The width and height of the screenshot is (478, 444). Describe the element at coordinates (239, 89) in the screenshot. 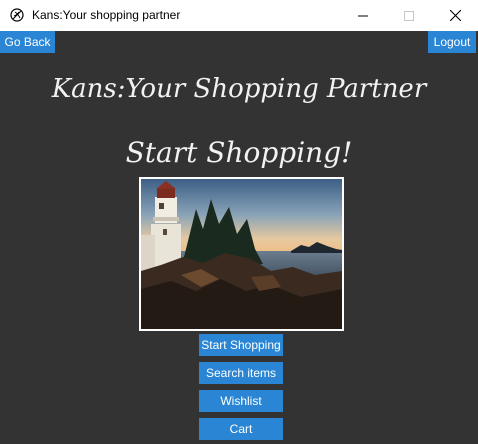

I see `app-heading: Kans:Your Shopping Partner` at that location.